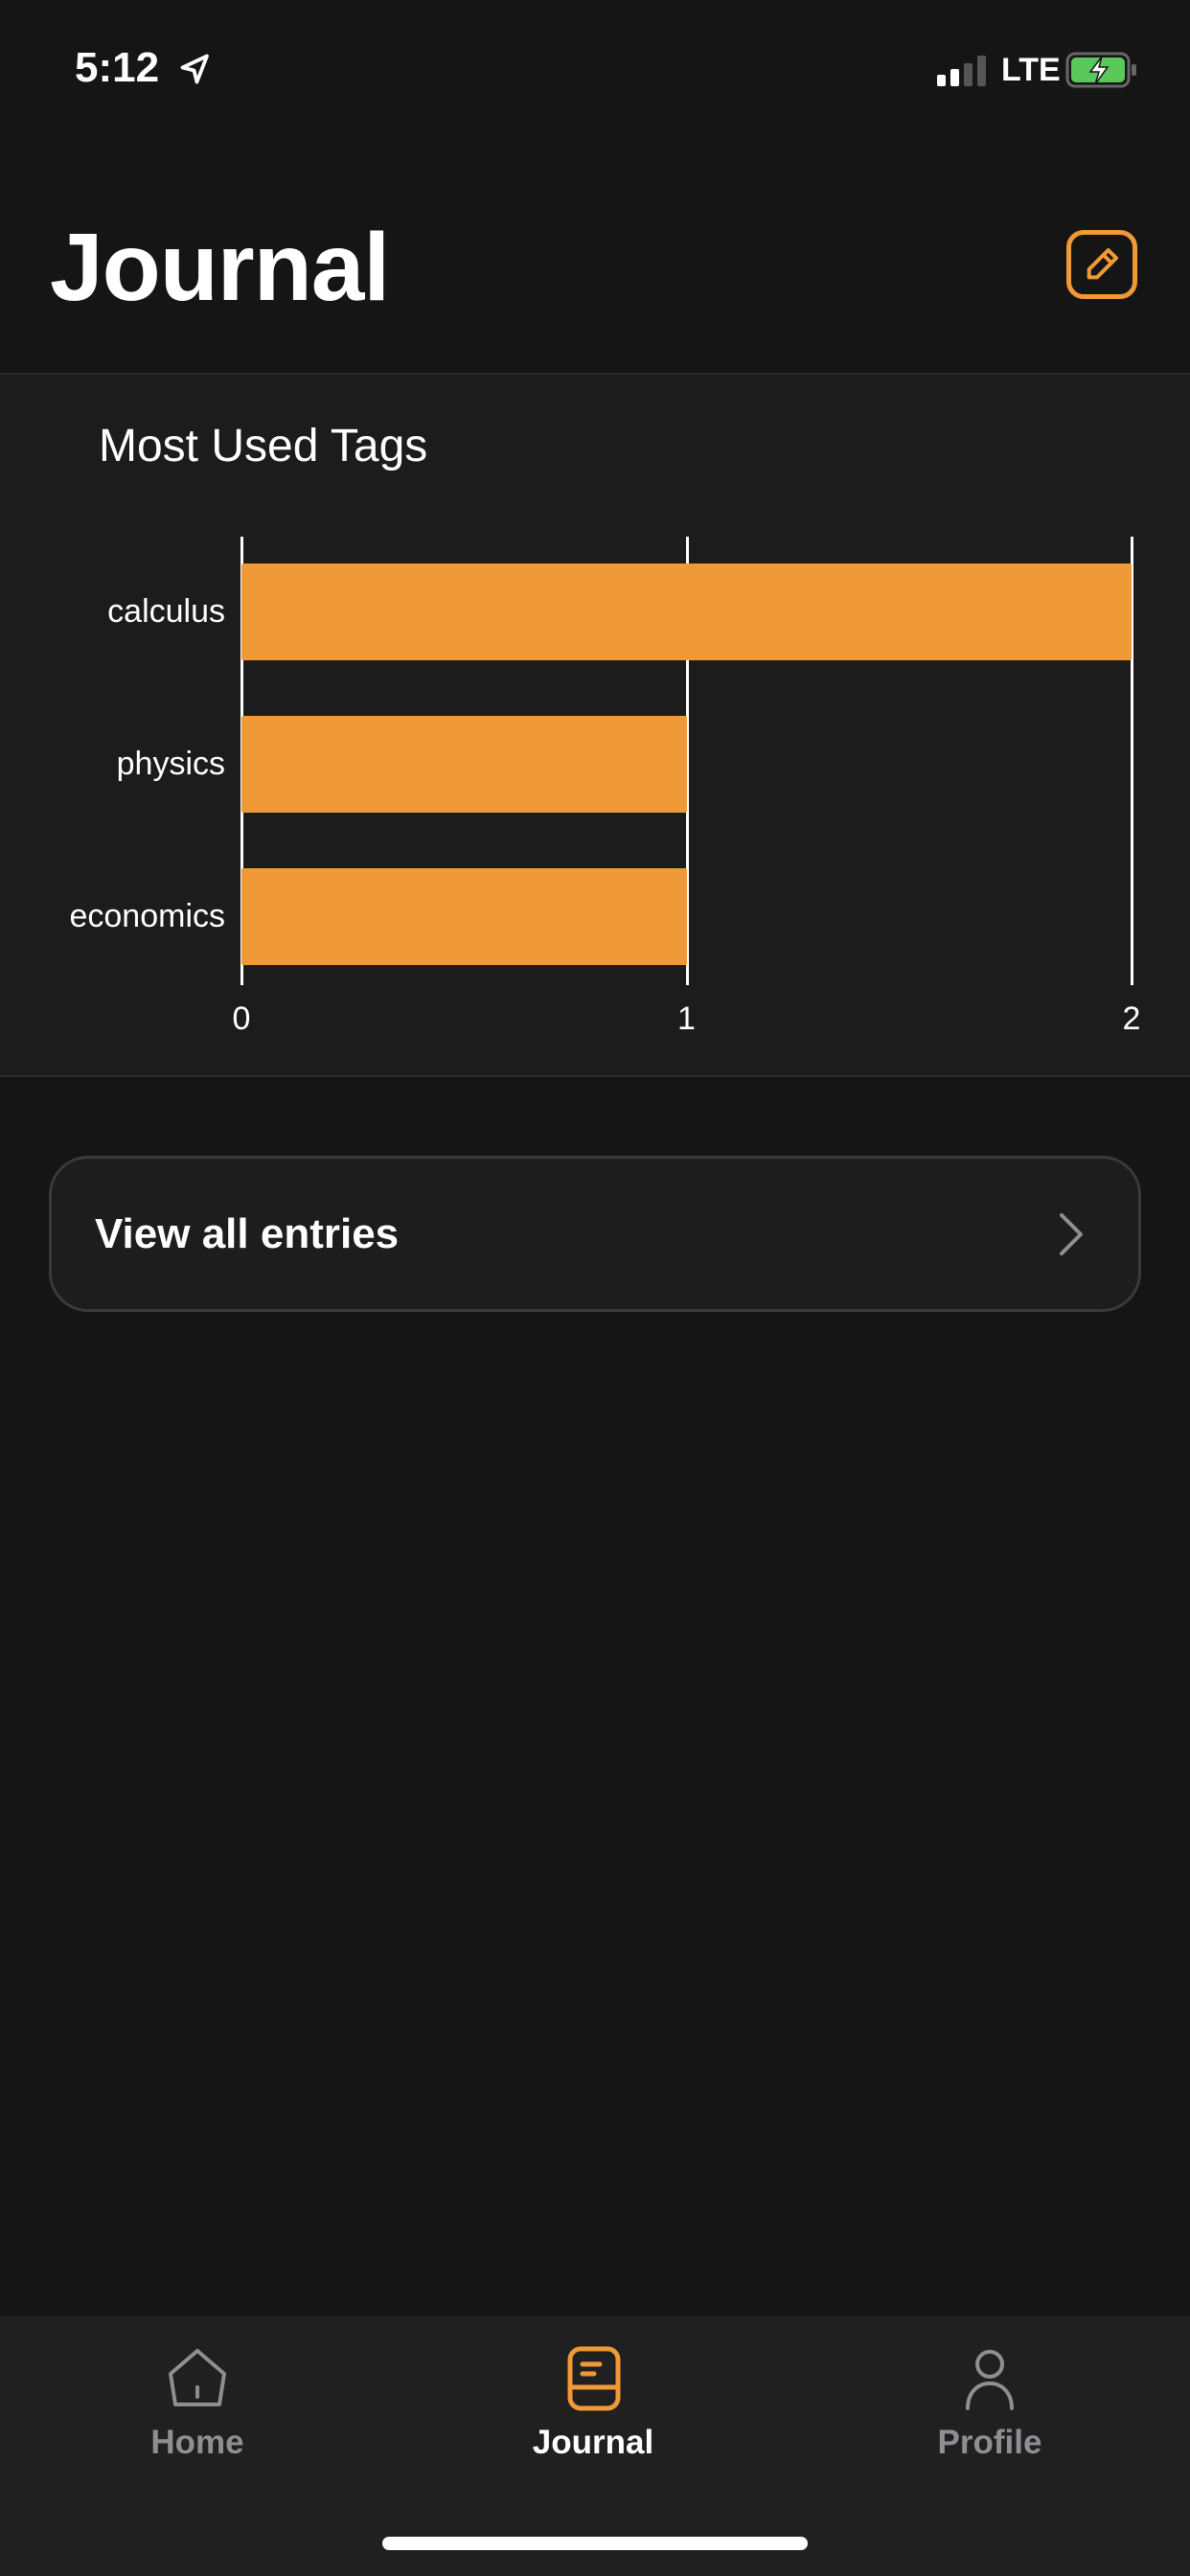 Image resolution: width=1190 pixels, height=2576 pixels. Describe the element at coordinates (198, 2377) in the screenshot. I see `home-icon` at that location.